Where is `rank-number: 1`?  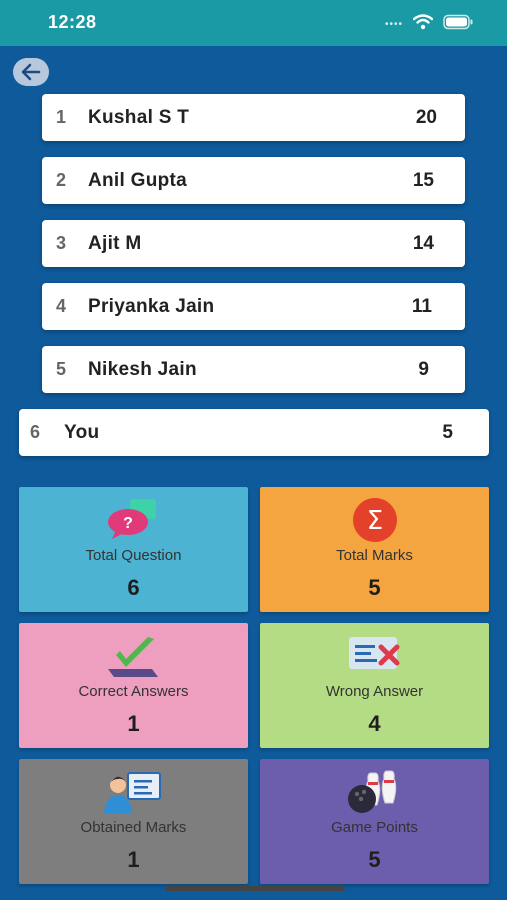 rank-number: 1 is located at coordinates (61, 117).